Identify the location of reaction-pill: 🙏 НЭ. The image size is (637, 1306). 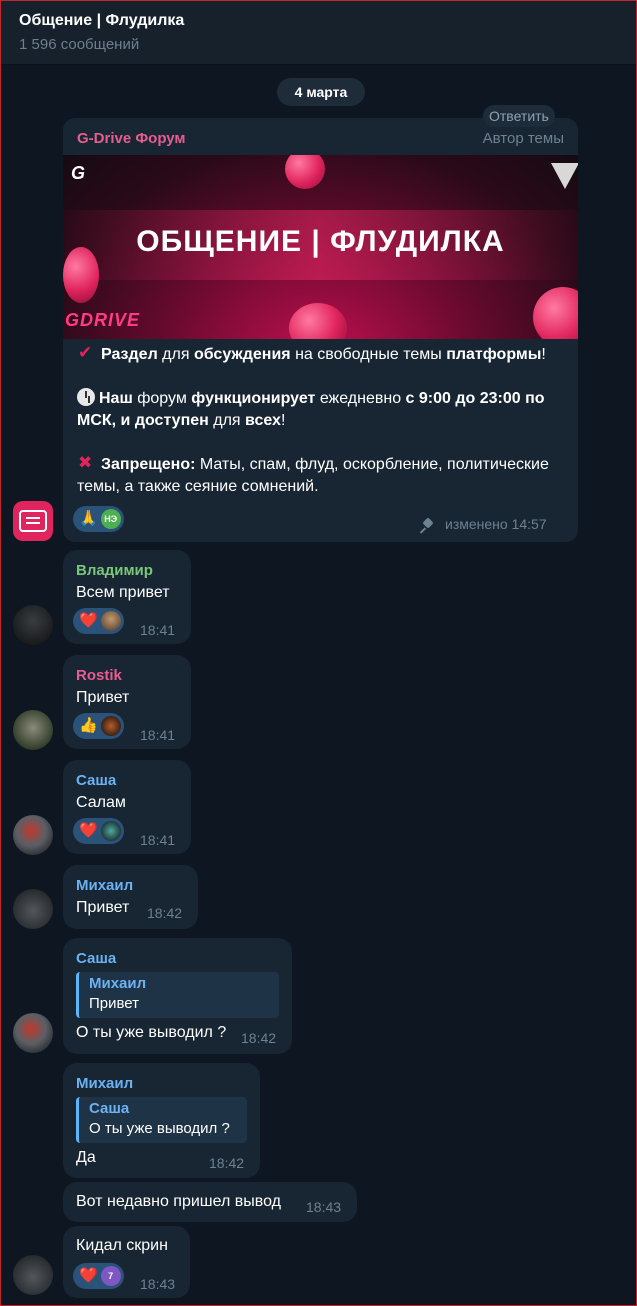
(98, 519).